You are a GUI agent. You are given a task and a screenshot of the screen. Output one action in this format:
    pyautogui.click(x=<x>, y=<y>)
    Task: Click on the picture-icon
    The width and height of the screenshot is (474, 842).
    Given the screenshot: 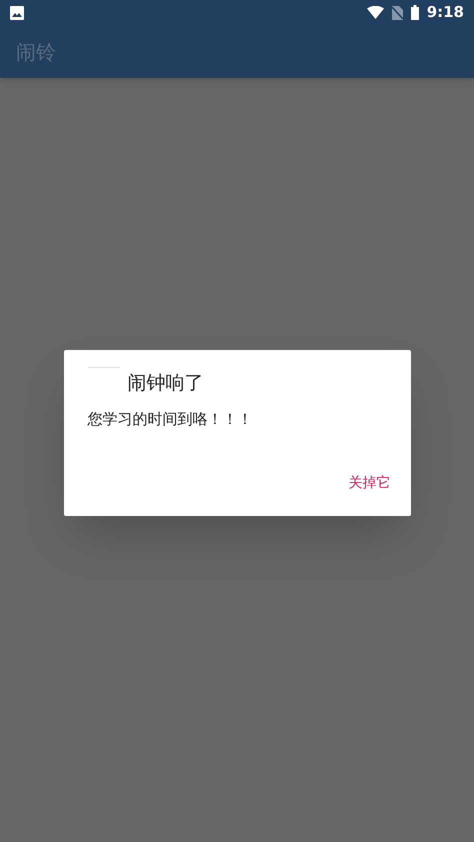 What is the action you would take?
    pyautogui.click(x=17, y=13)
    